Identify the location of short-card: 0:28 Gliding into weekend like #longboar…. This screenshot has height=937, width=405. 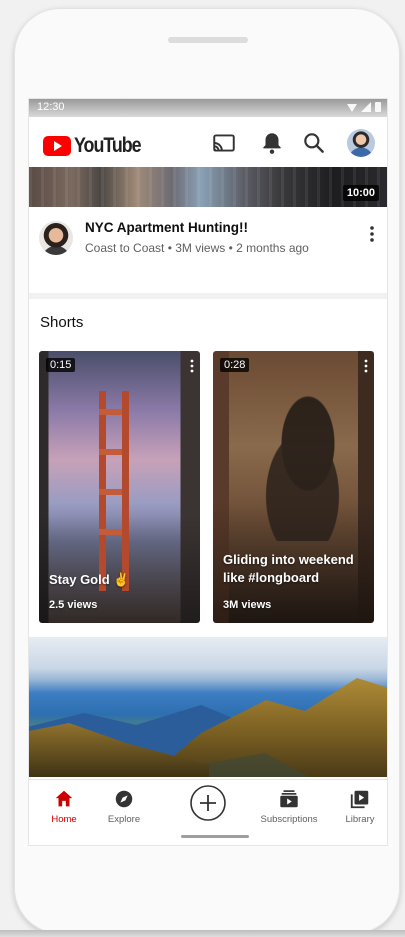
(293, 487).